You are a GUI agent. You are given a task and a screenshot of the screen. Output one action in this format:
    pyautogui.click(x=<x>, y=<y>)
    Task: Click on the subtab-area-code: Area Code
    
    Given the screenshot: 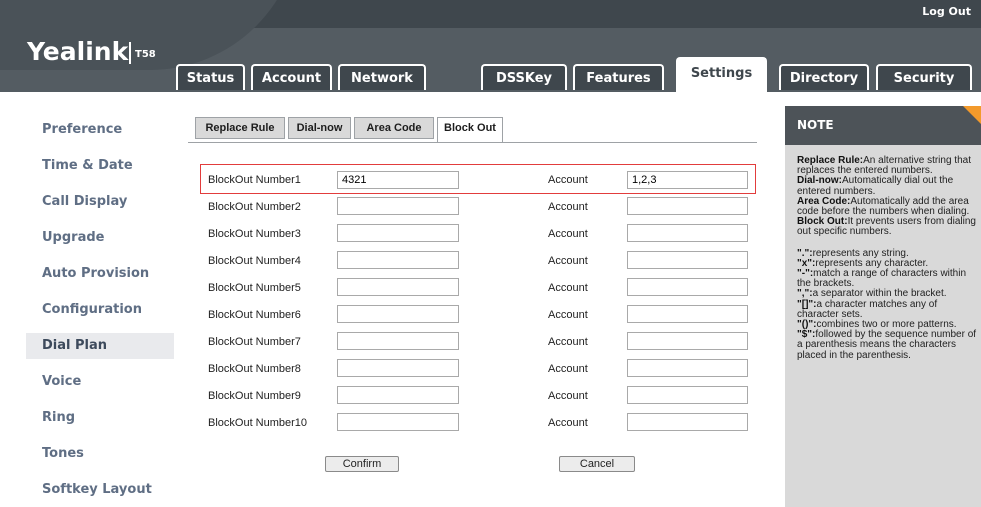 What is the action you would take?
    pyautogui.click(x=394, y=128)
    